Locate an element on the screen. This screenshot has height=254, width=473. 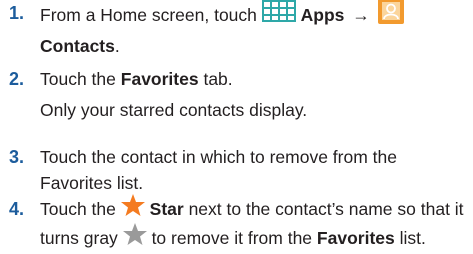
step-1-line-1: From a Home screen, touch Apps → is located at coordinates (256, 16).